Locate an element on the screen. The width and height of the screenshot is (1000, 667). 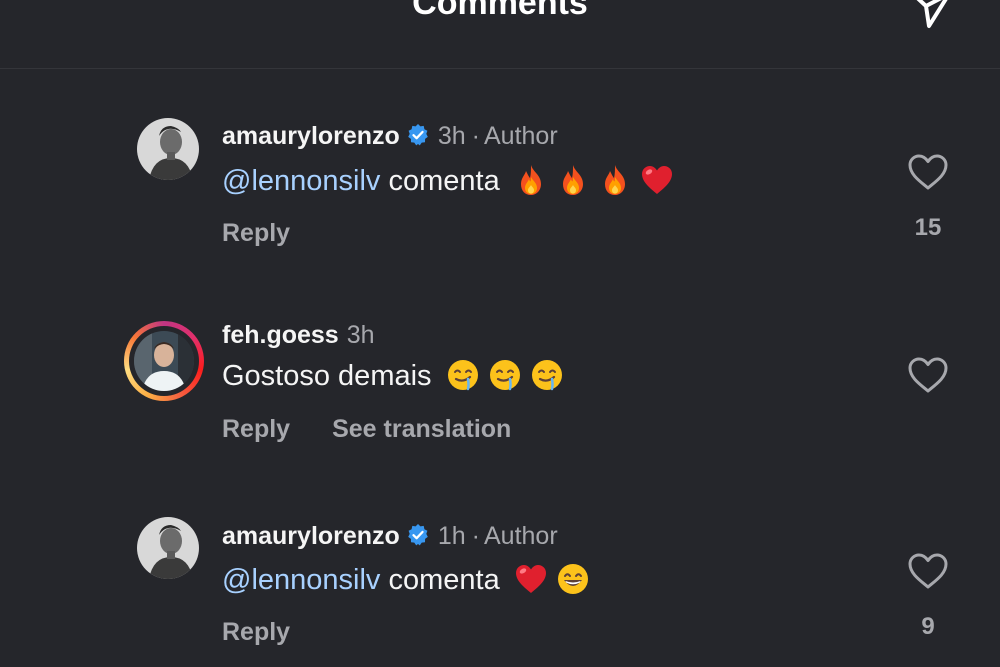
like-count: 9 is located at coordinates (928, 626).